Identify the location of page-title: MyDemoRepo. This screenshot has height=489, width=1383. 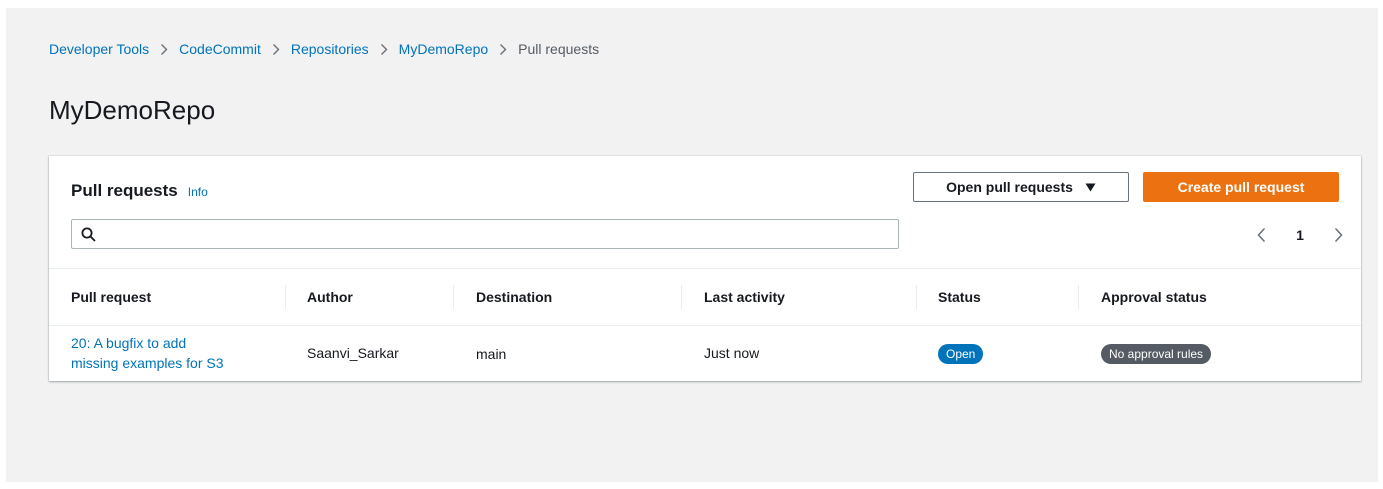
(132, 110).